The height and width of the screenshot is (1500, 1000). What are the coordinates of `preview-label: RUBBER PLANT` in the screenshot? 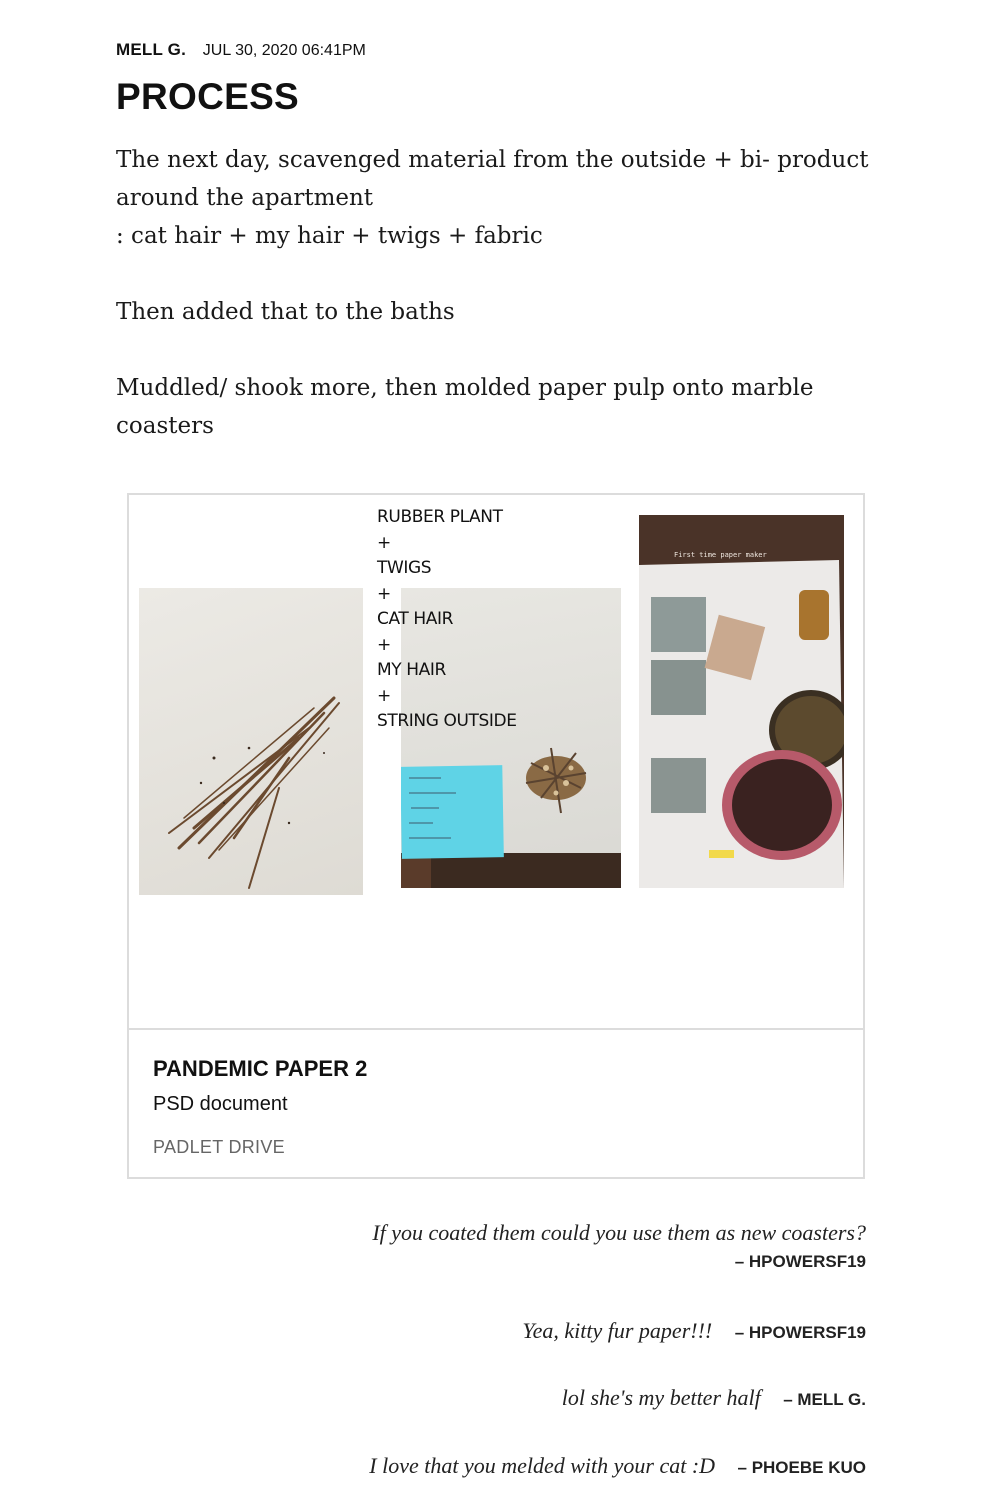 It's located at (440, 517).